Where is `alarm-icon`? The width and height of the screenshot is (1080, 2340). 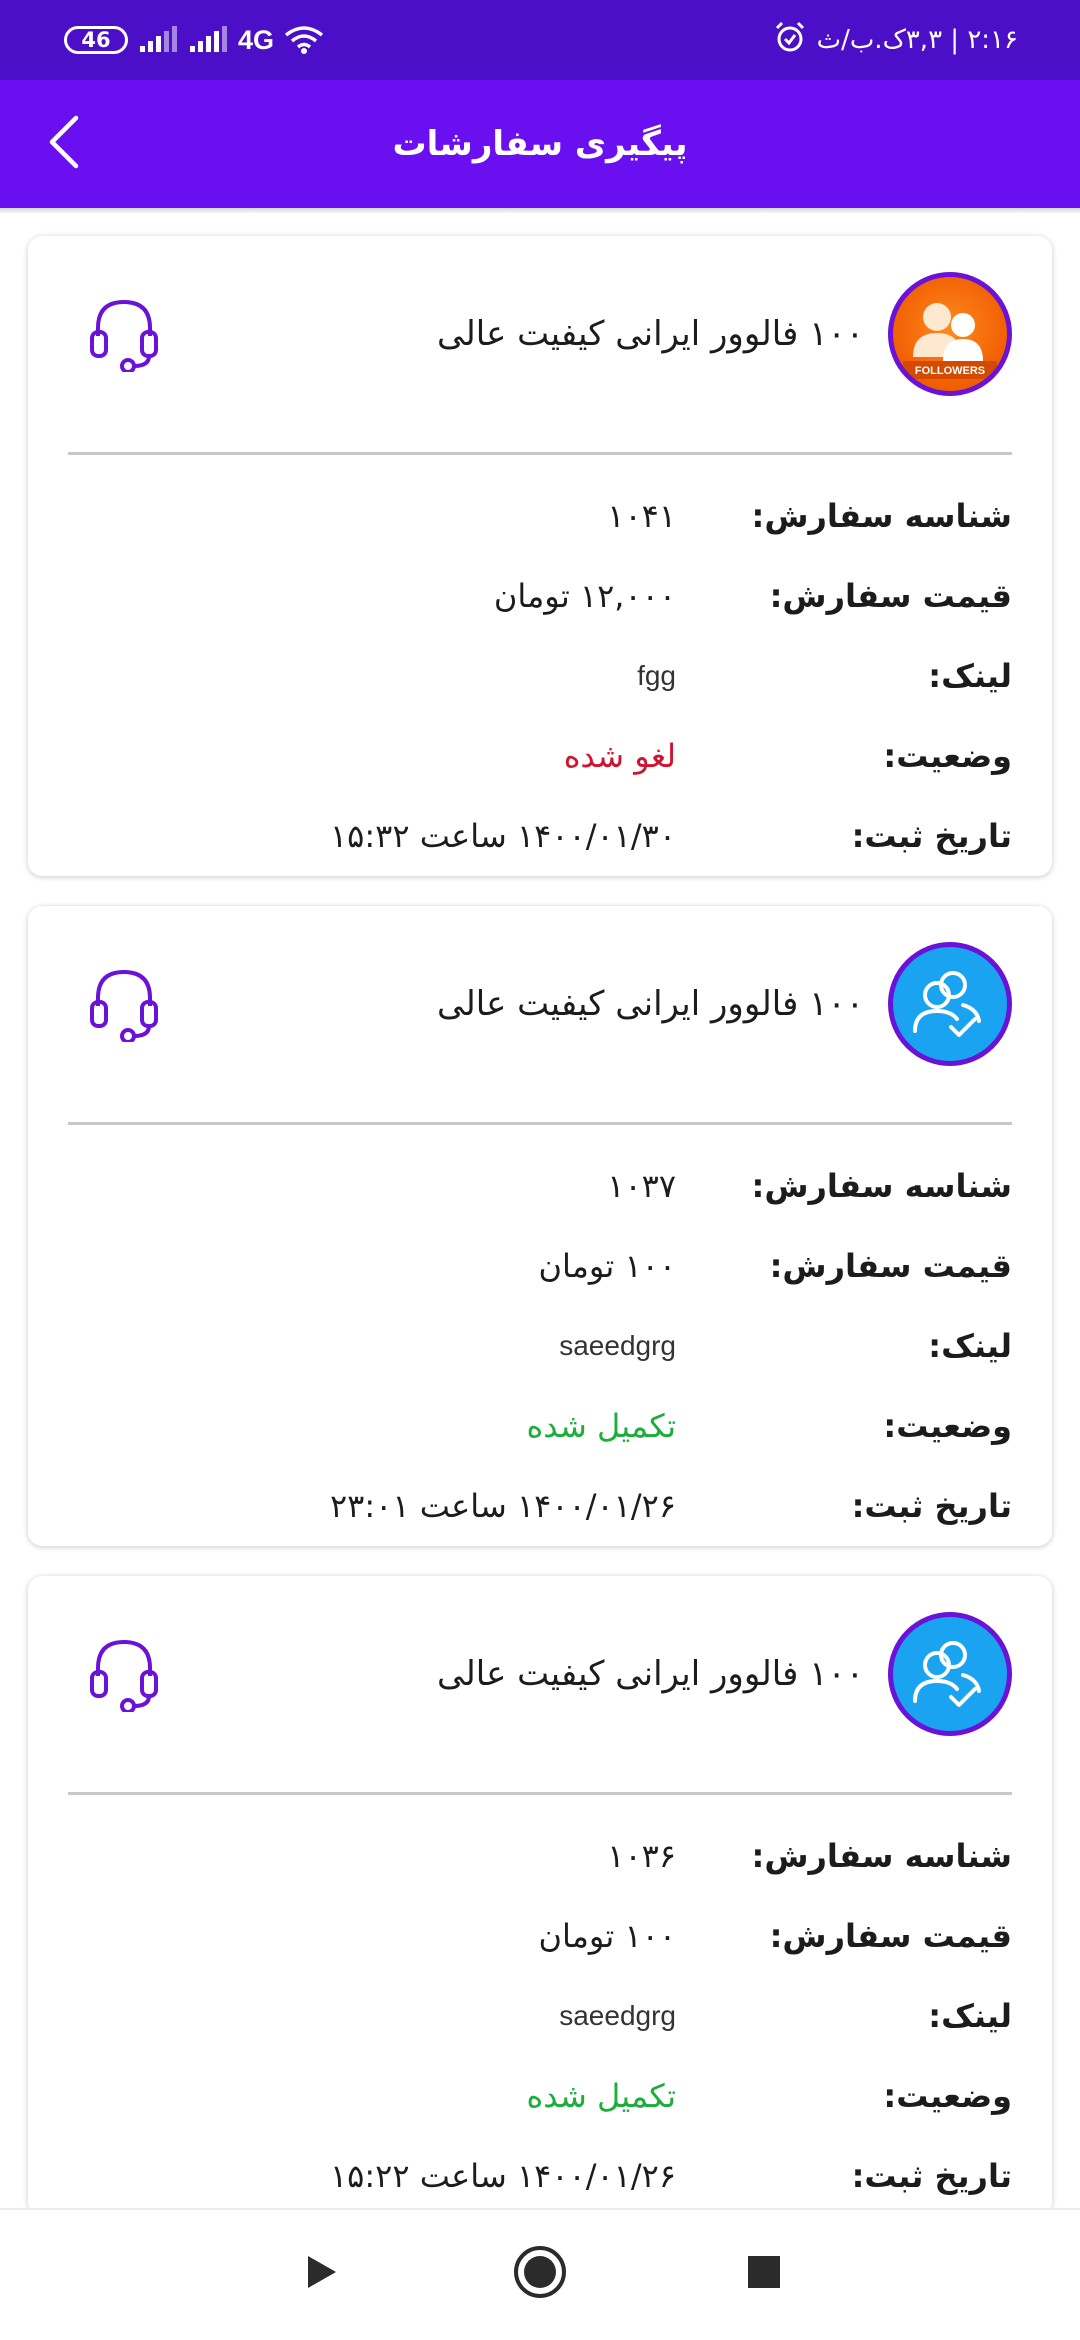
alarm-icon is located at coordinates (790, 40).